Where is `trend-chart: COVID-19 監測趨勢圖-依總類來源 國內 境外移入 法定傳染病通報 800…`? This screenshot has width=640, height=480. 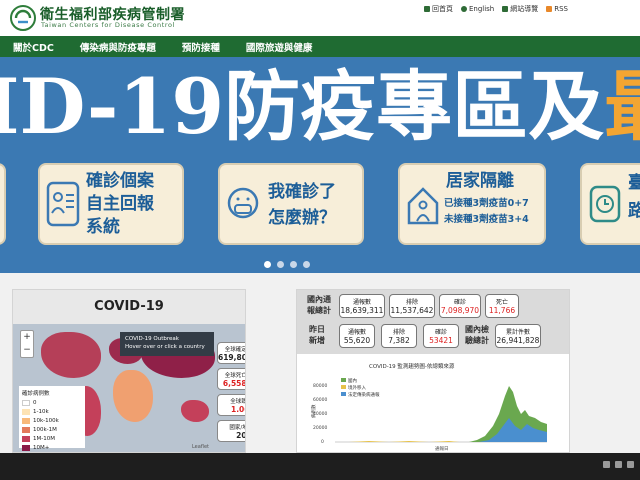
trend-chart: COVID-19 監測趨勢圖-依總類來源 國內 境外移入 法定傳染病通報 800… is located at coordinates (431, 404).